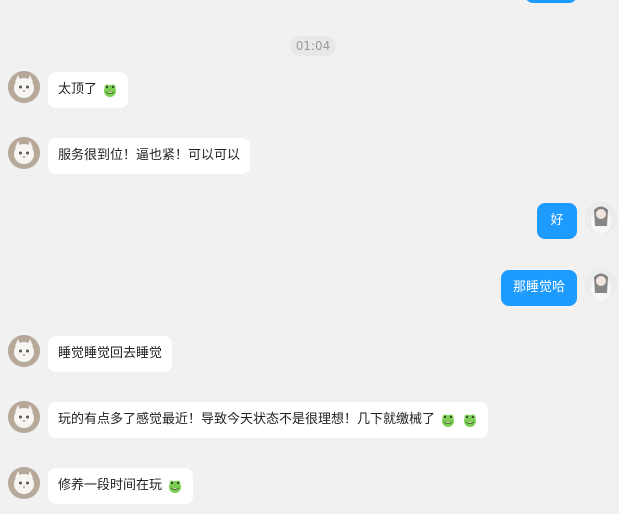 This screenshot has width=619, height=514. What do you see at coordinates (78, 89) in the screenshot?
I see `message-text: 太顶了` at bounding box center [78, 89].